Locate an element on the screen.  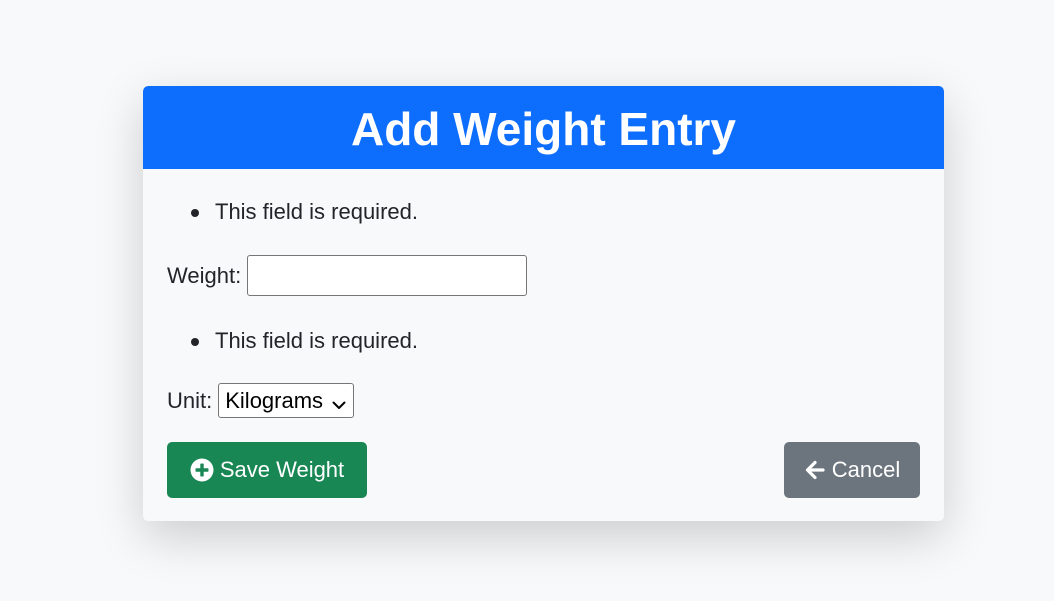
weight-input is located at coordinates (387, 275).